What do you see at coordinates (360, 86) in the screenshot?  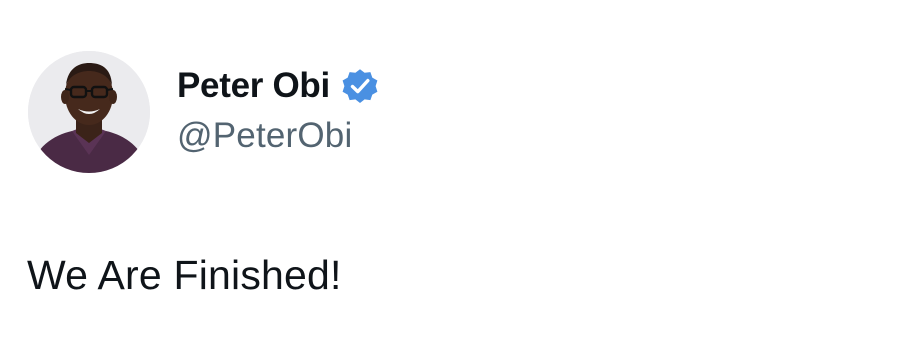 I see `verified-badge-icon` at bounding box center [360, 86].